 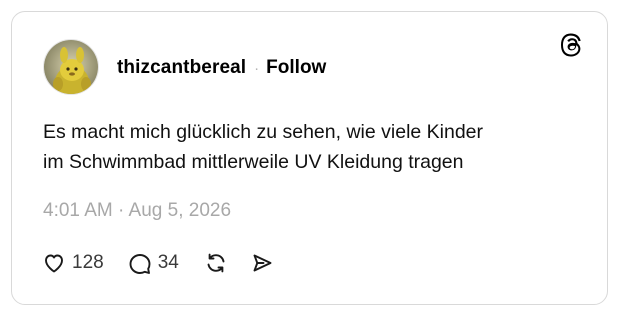 I want to click on repost-button, so click(x=216, y=263).